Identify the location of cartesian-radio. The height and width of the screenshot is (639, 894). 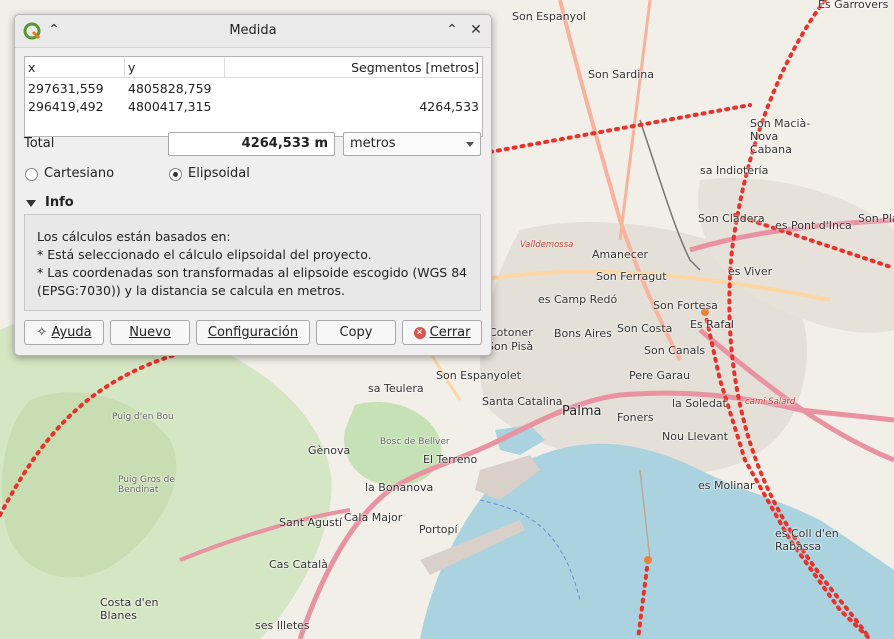
(31, 174).